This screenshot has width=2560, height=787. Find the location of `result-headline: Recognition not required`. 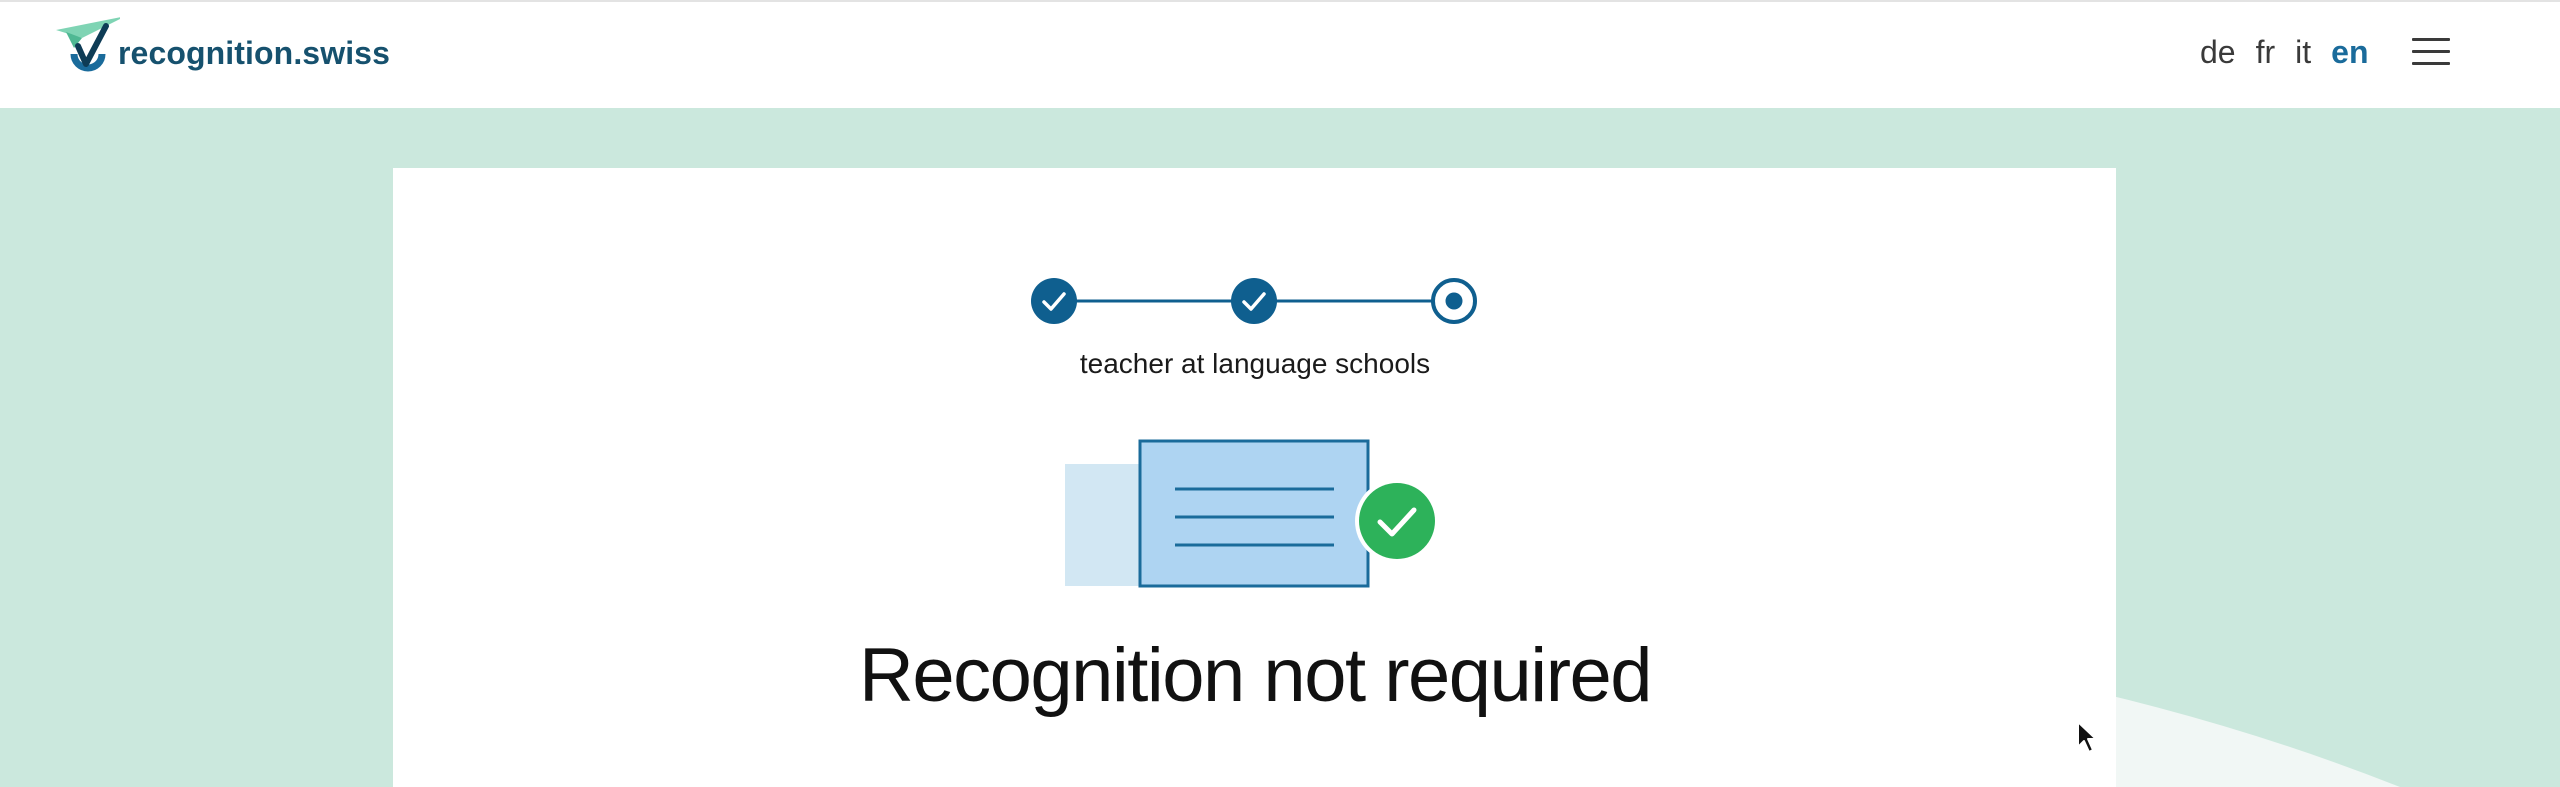

result-headline: Recognition not required is located at coordinates (1255, 675).